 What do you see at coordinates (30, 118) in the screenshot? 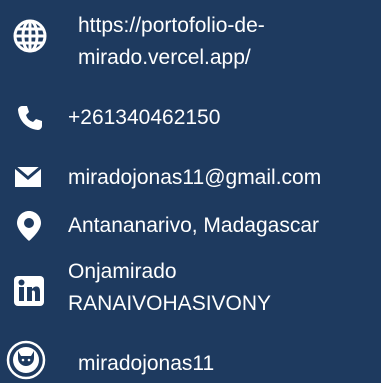
I see `phone-icon` at bounding box center [30, 118].